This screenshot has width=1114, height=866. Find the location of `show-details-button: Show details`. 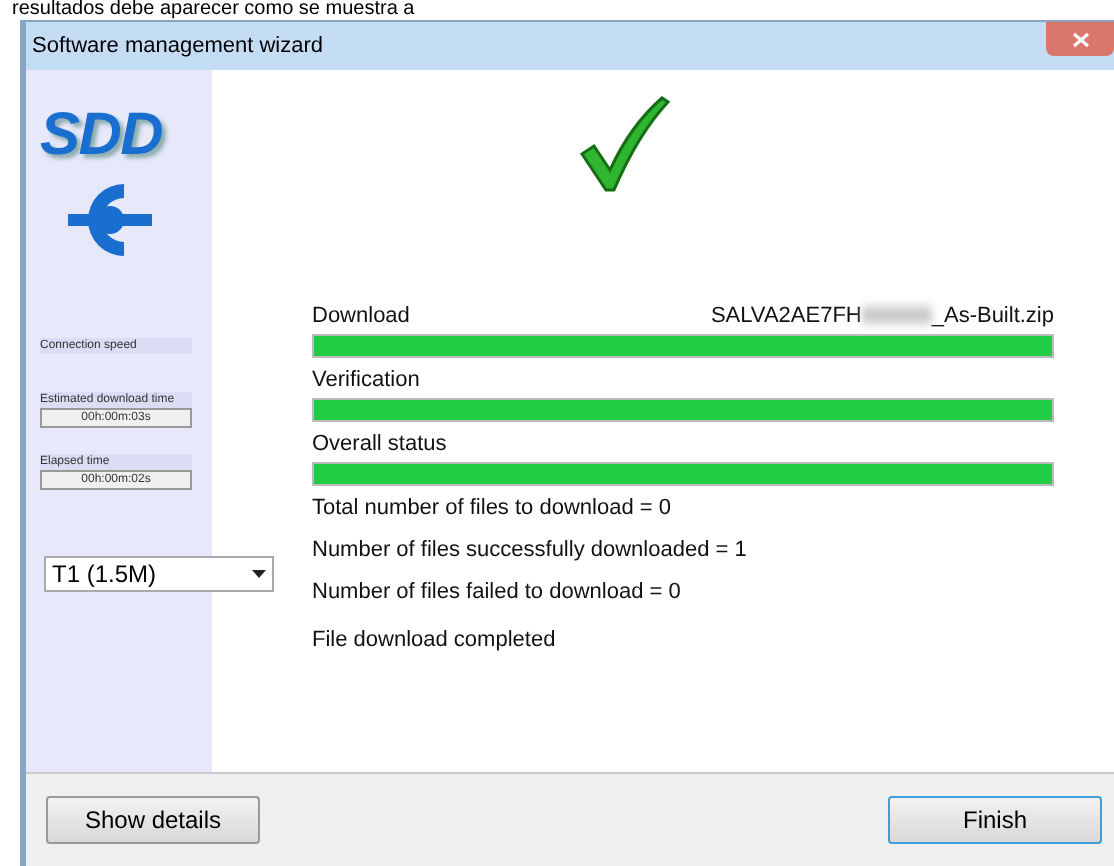

show-details-button: Show details is located at coordinates (153, 820).